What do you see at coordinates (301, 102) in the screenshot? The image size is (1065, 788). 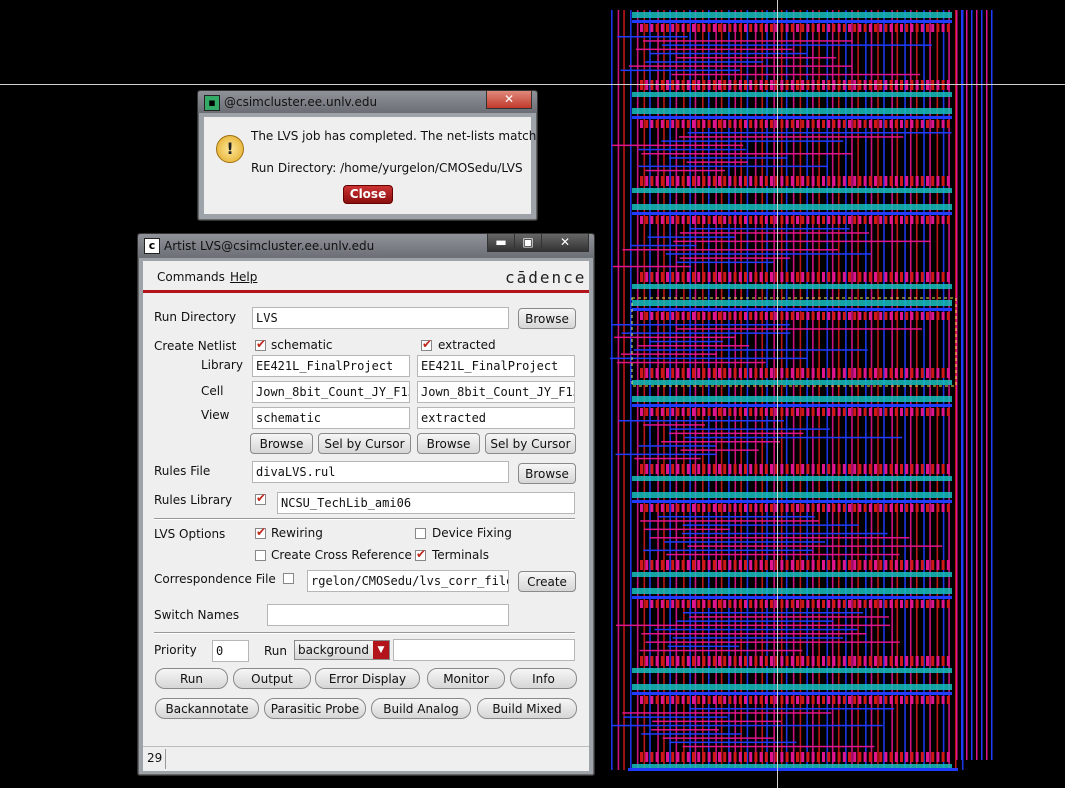 I see `dialog-title: @csimcluster.ee.unlv.edu` at bounding box center [301, 102].